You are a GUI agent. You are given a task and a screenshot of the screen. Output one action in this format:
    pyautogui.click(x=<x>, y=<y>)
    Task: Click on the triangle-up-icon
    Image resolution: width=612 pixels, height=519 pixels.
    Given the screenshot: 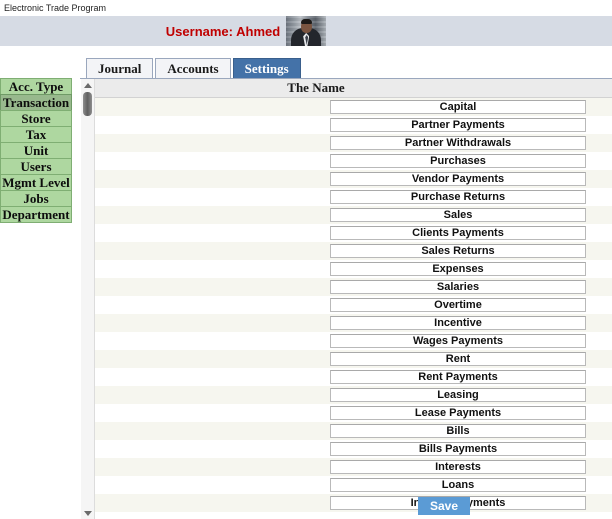 What is the action you would take?
    pyautogui.click(x=87, y=85)
    